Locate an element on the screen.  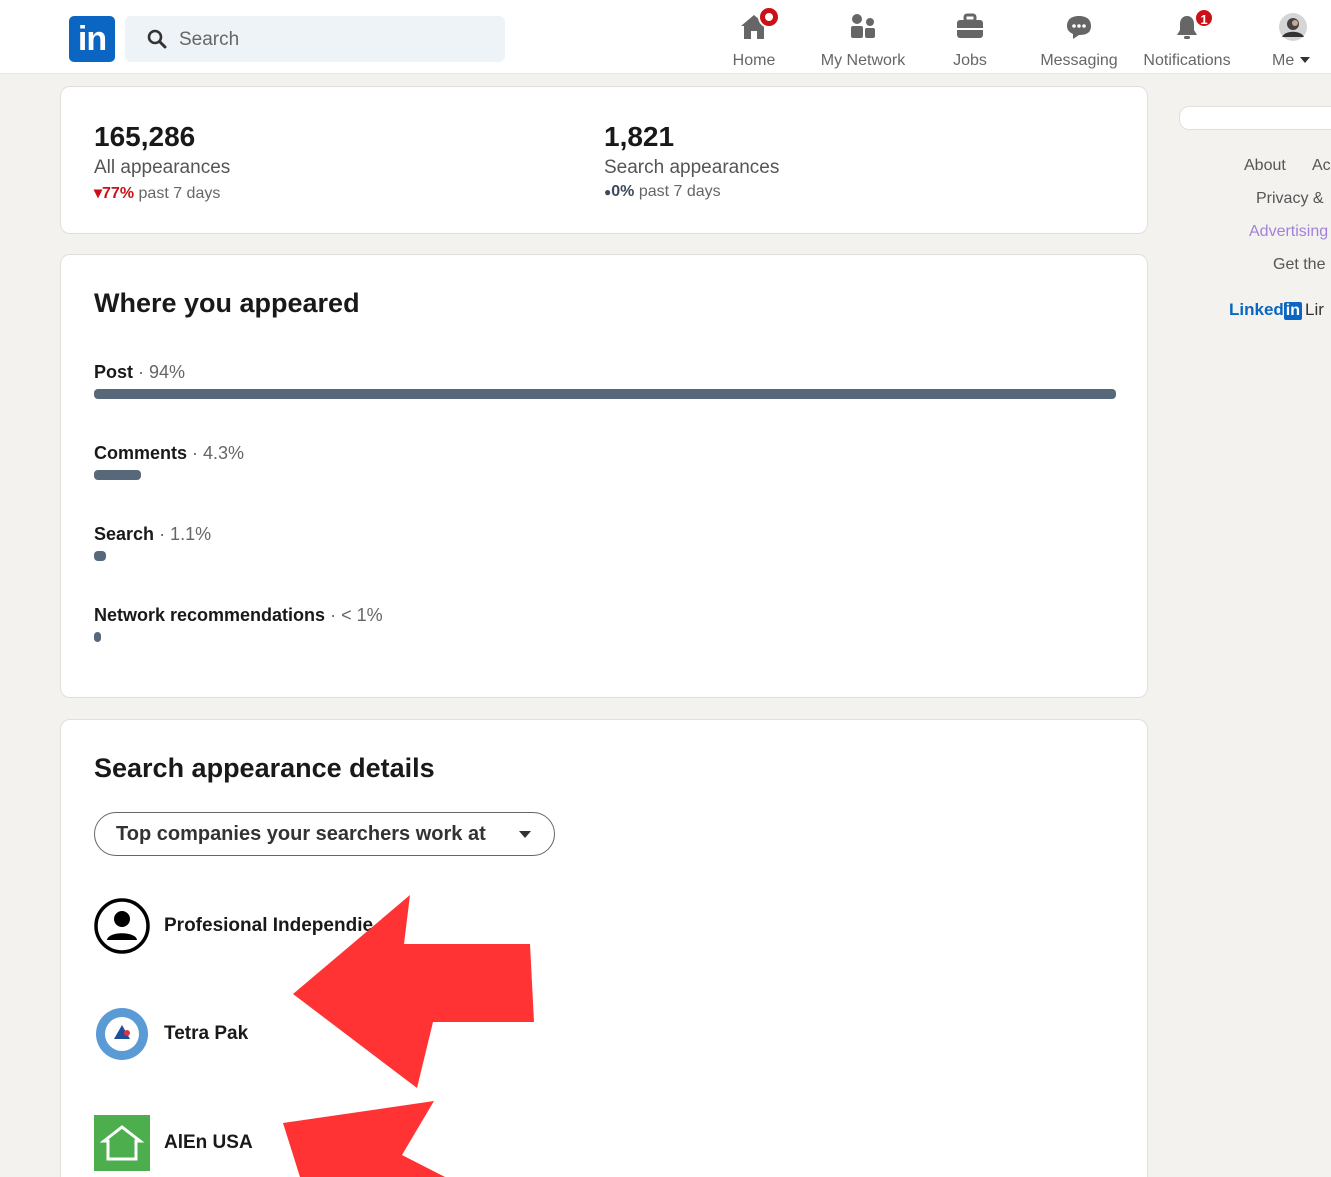
home-notification-dot is located at coordinates (769, 17).